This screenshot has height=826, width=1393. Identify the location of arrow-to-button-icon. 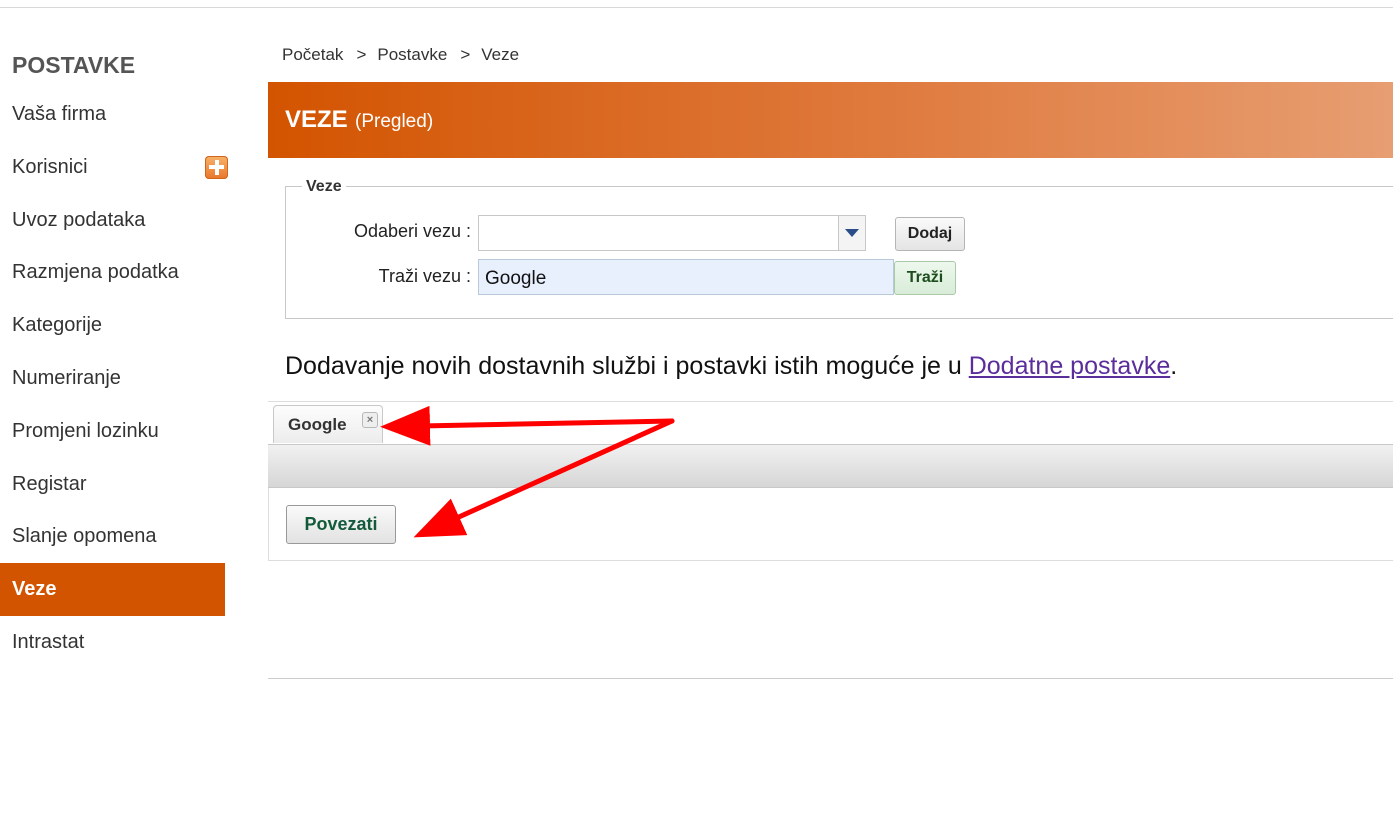
(544, 478).